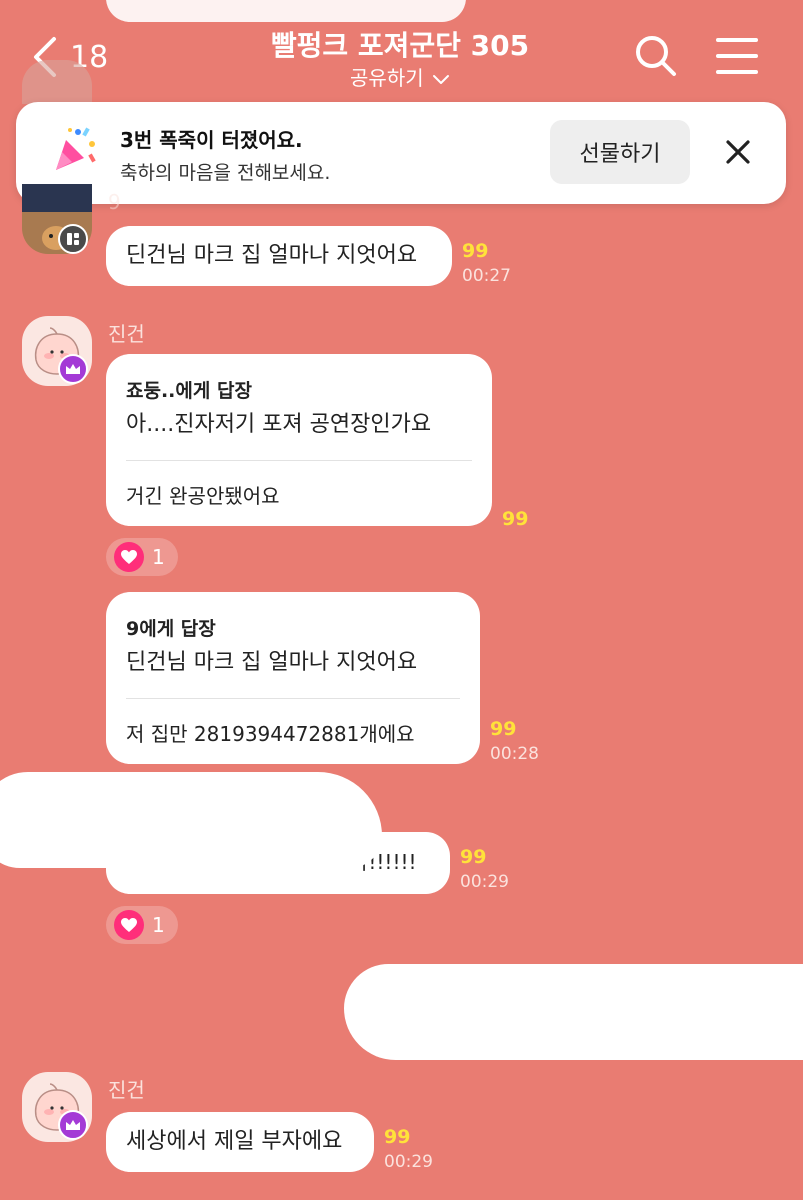 This screenshot has width=803, height=1200. What do you see at coordinates (387, 78) in the screenshot?
I see `share-label: 공유하기` at bounding box center [387, 78].